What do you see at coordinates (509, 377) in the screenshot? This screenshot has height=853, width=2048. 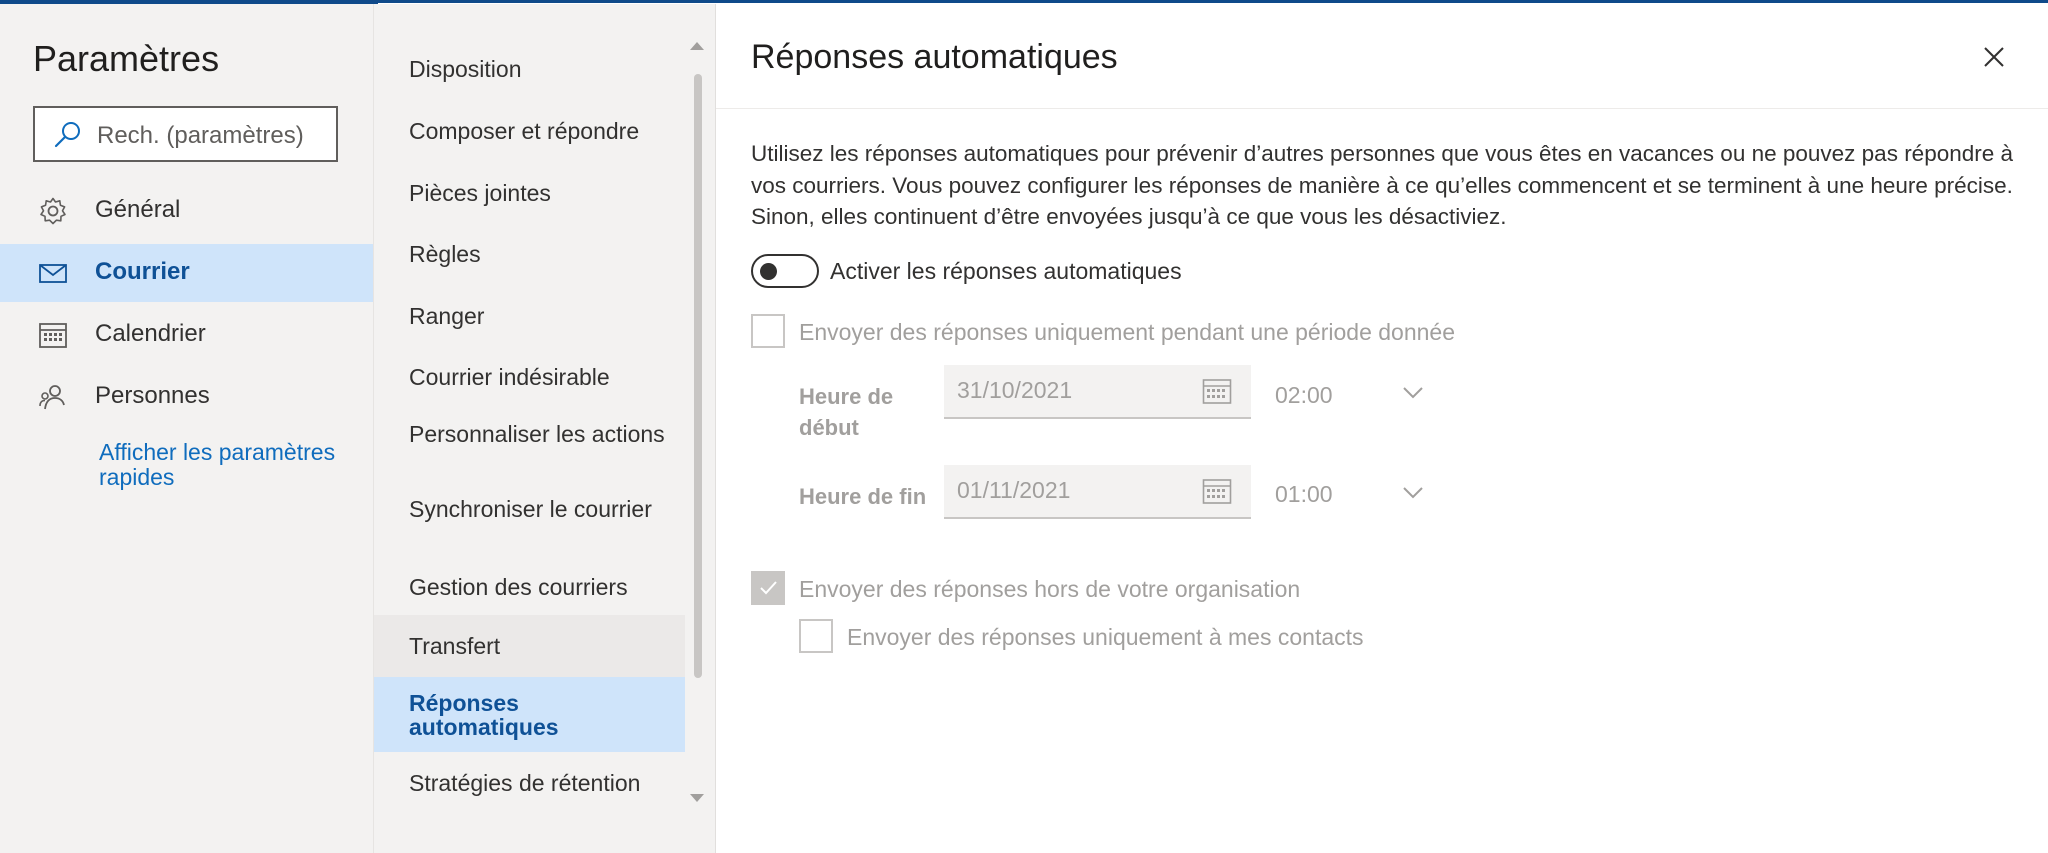 I see `submenu-item-label: Courrier indésirable` at bounding box center [509, 377].